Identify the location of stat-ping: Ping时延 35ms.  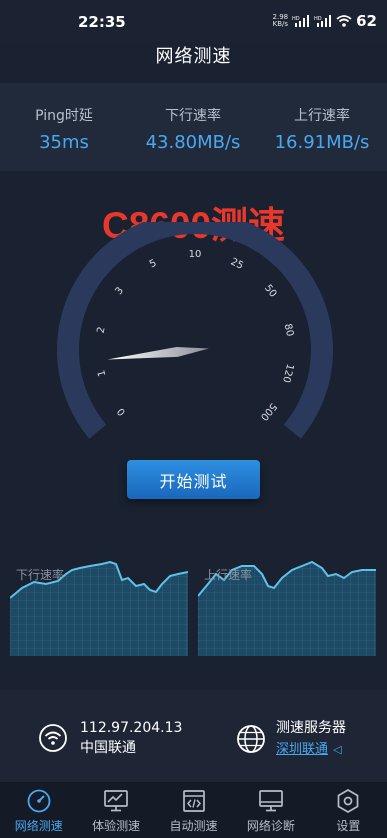
(64, 129).